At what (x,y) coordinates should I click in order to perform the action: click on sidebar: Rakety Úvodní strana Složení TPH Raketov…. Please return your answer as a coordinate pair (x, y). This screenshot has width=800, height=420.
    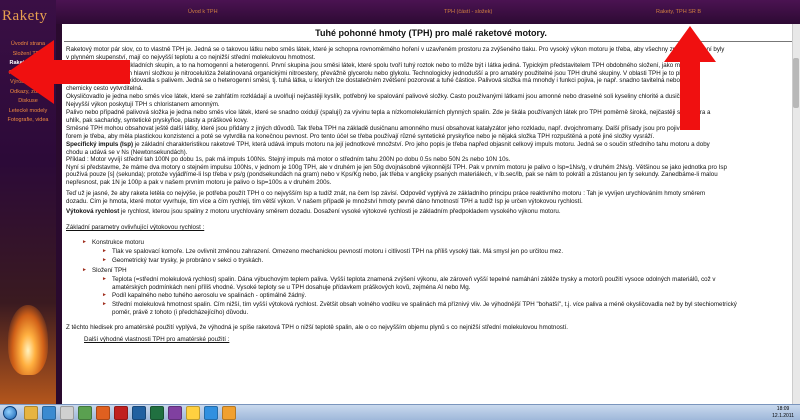
    Looking at the image, I should click on (28, 202).